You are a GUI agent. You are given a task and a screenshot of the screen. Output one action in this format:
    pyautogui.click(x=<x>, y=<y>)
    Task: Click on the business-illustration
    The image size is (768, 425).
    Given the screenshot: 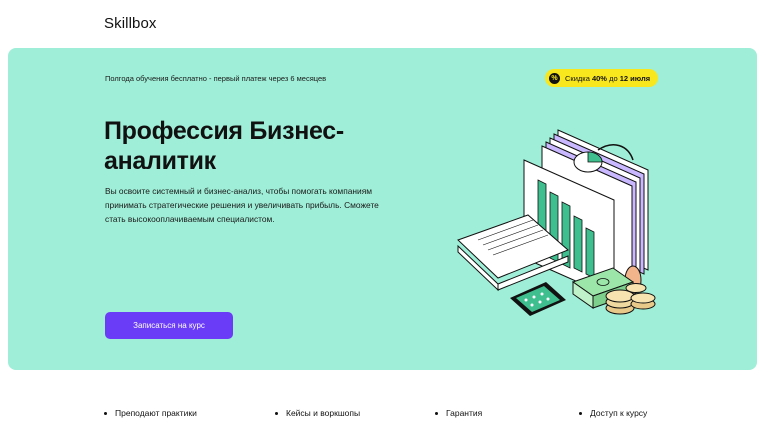 What is the action you would take?
    pyautogui.click(x=556, y=222)
    